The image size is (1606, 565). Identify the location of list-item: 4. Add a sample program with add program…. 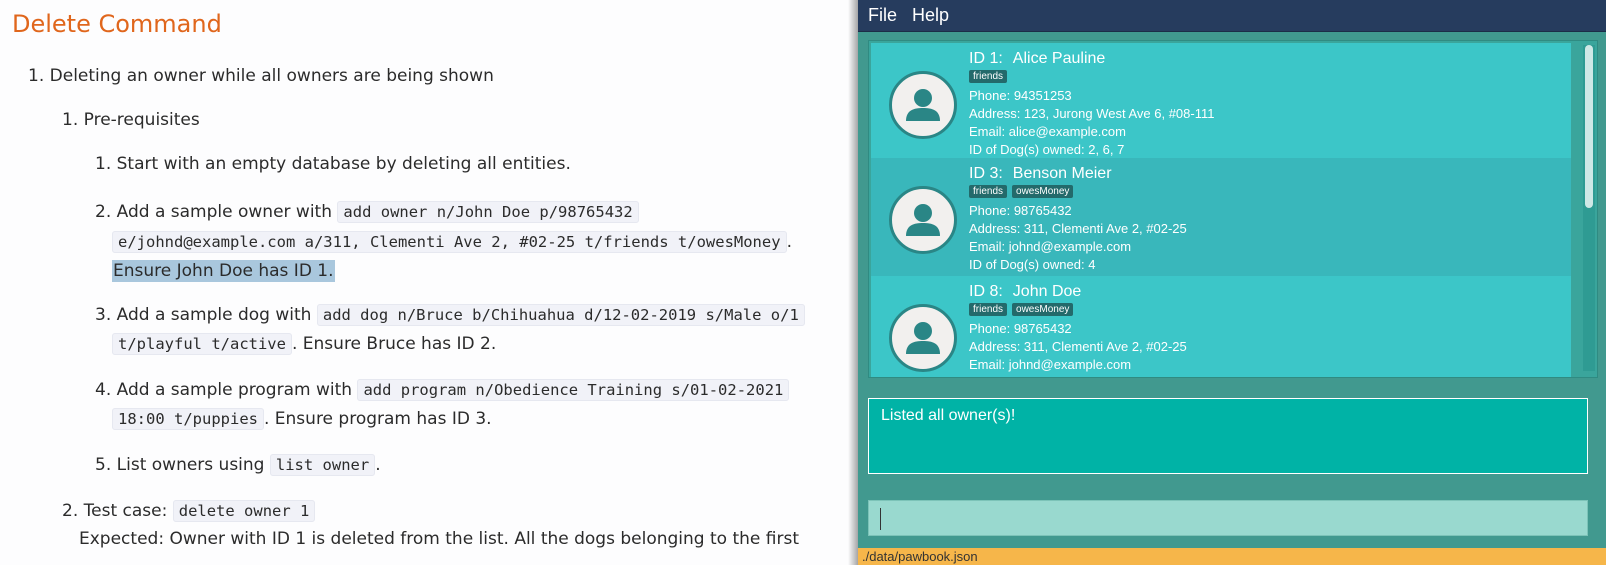
(442, 390).